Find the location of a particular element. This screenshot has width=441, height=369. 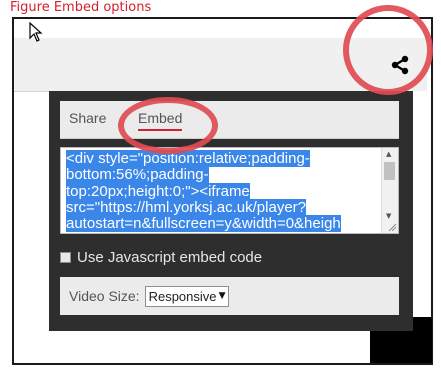

javascript-embed-checkbox is located at coordinates (65, 257).